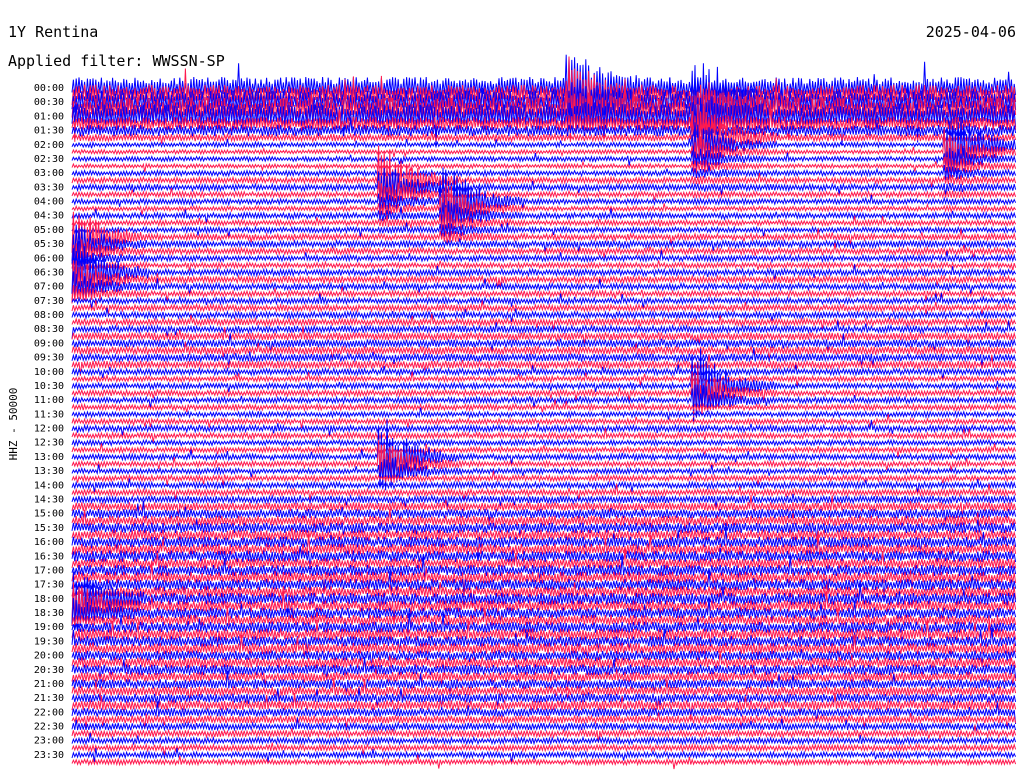 Image resolution: width=1024 pixels, height=780 pixels. Describe the element at coordinates (49, 727) in the screenshot. I see `row-time-label: 22:30` at that location.